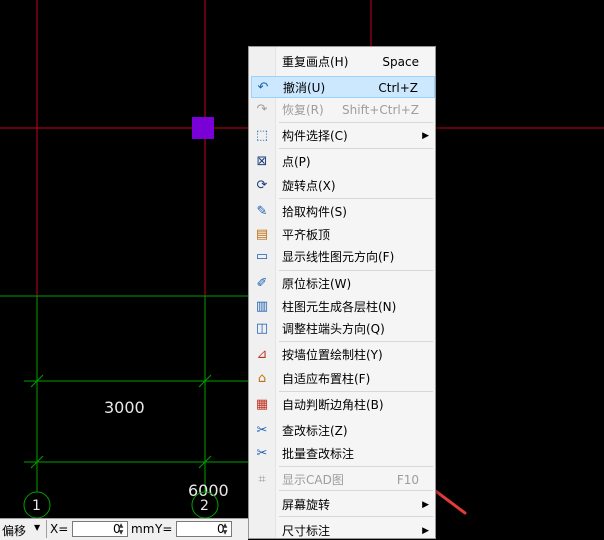 Image resolution: width=604 pixels, height=540 pixels. I want to click on menu-item-label: 拾取构件(S), so click(314, 212).